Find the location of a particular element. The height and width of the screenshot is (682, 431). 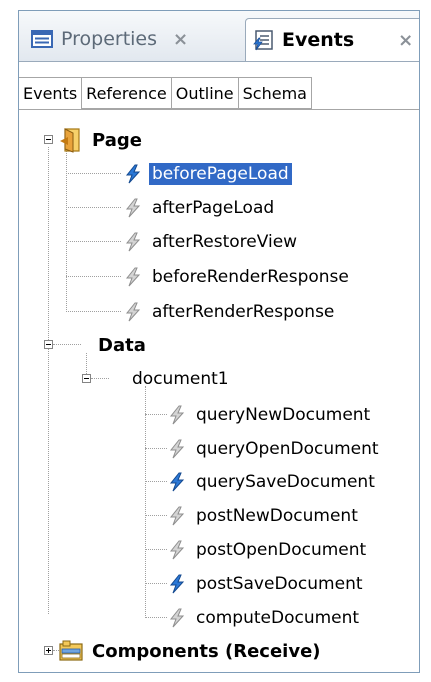

event-item: afterPageLoad is located at coordinates (200, 208).